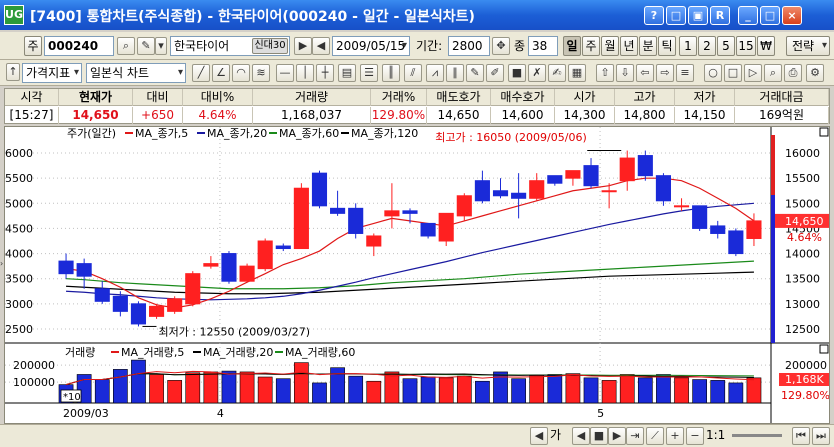 The width and height of the screenshot is (834, 447). I want to click on arc-icon: ◠, so click(241, 73).